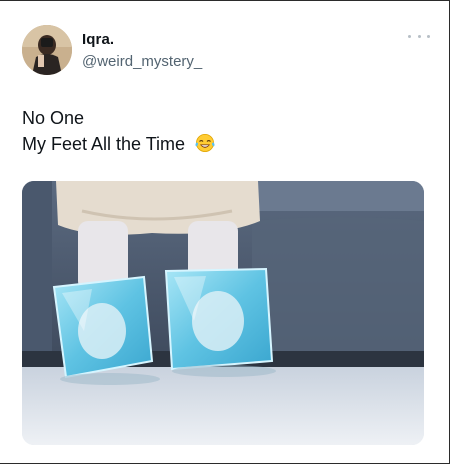 This screenshot has width=450, height=464. What do you see at coordinates (104, 144) in the screenshot?
I see `tweet-text-line-2-content: My Feet All the Time` at bounding box center [104, 144].